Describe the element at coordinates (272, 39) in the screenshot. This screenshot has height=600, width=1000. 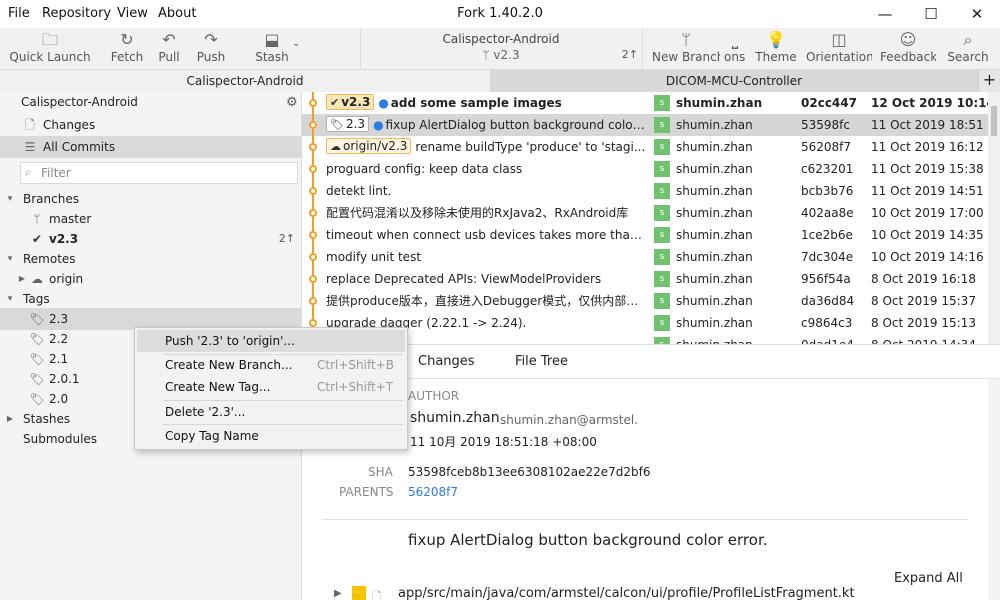
I see `stash-icon: ⬓` at that location.